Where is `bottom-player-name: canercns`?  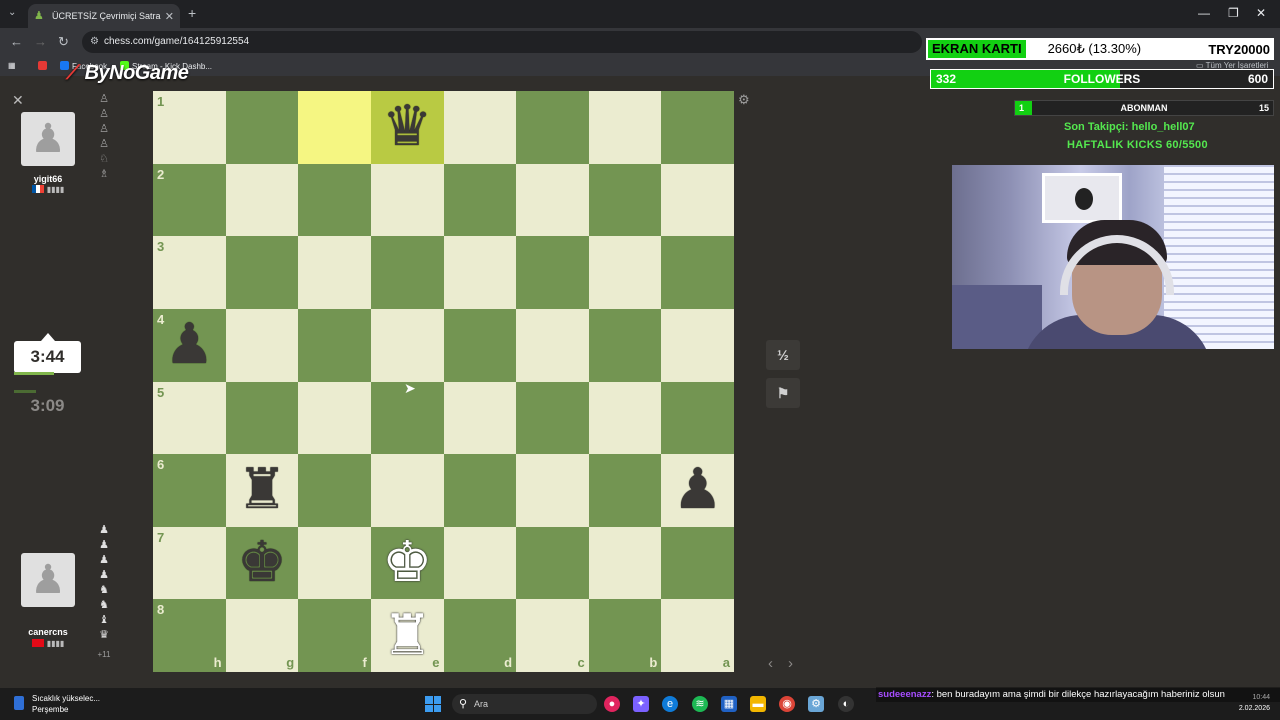 bottom-player-name: canercns is located at coordinates (48, 632).